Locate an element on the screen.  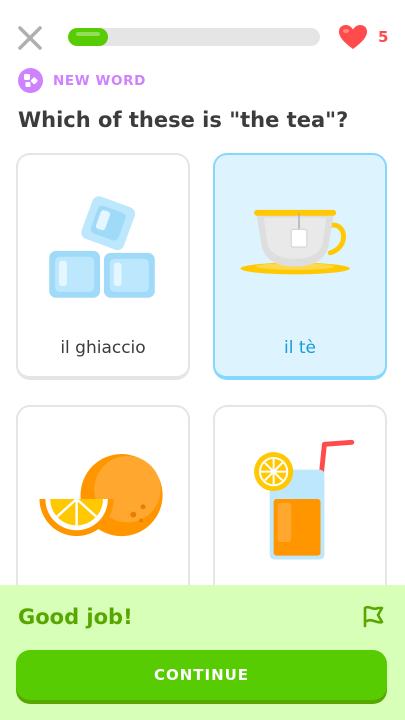
choice-card-ice: il ghiaccio is located at coordinates (103, 266).